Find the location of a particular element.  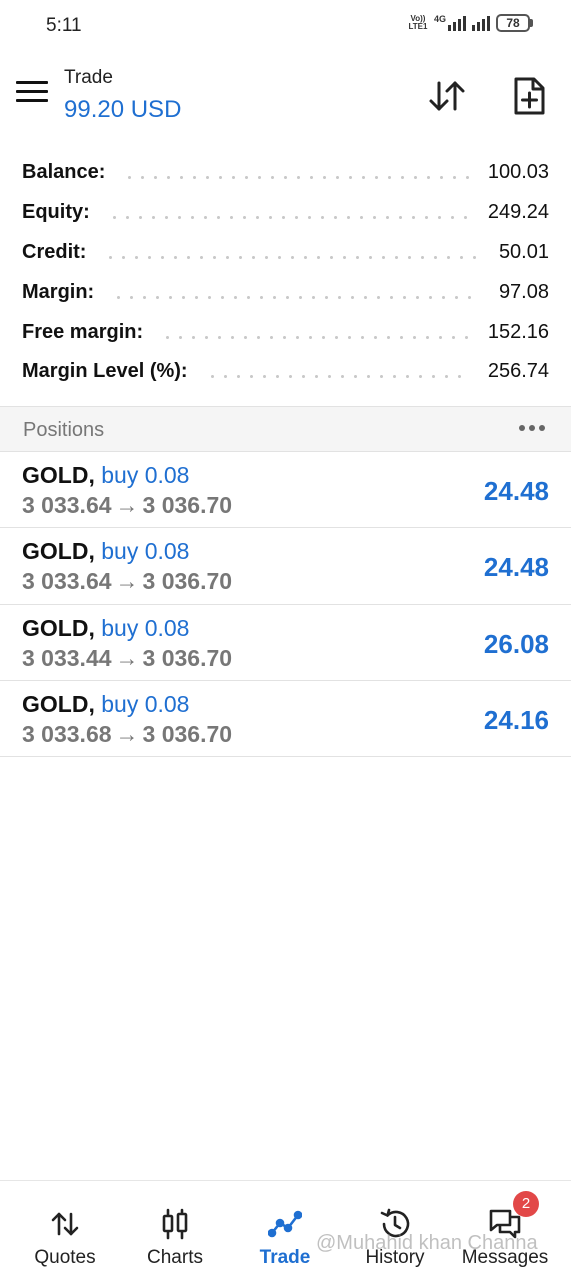

nav-messages: 2 Messages is located at coordinates (505, 1230).